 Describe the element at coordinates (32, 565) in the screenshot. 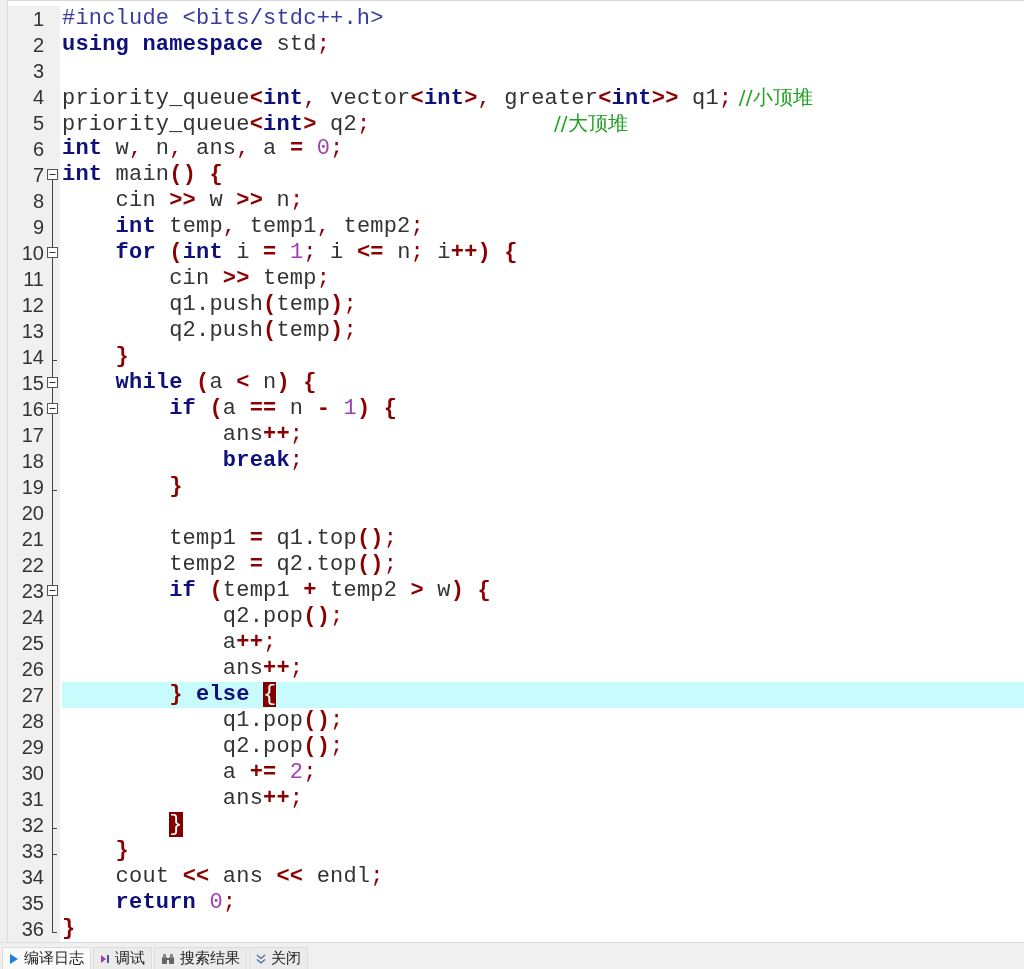

I see `line-number: 22` at that location.